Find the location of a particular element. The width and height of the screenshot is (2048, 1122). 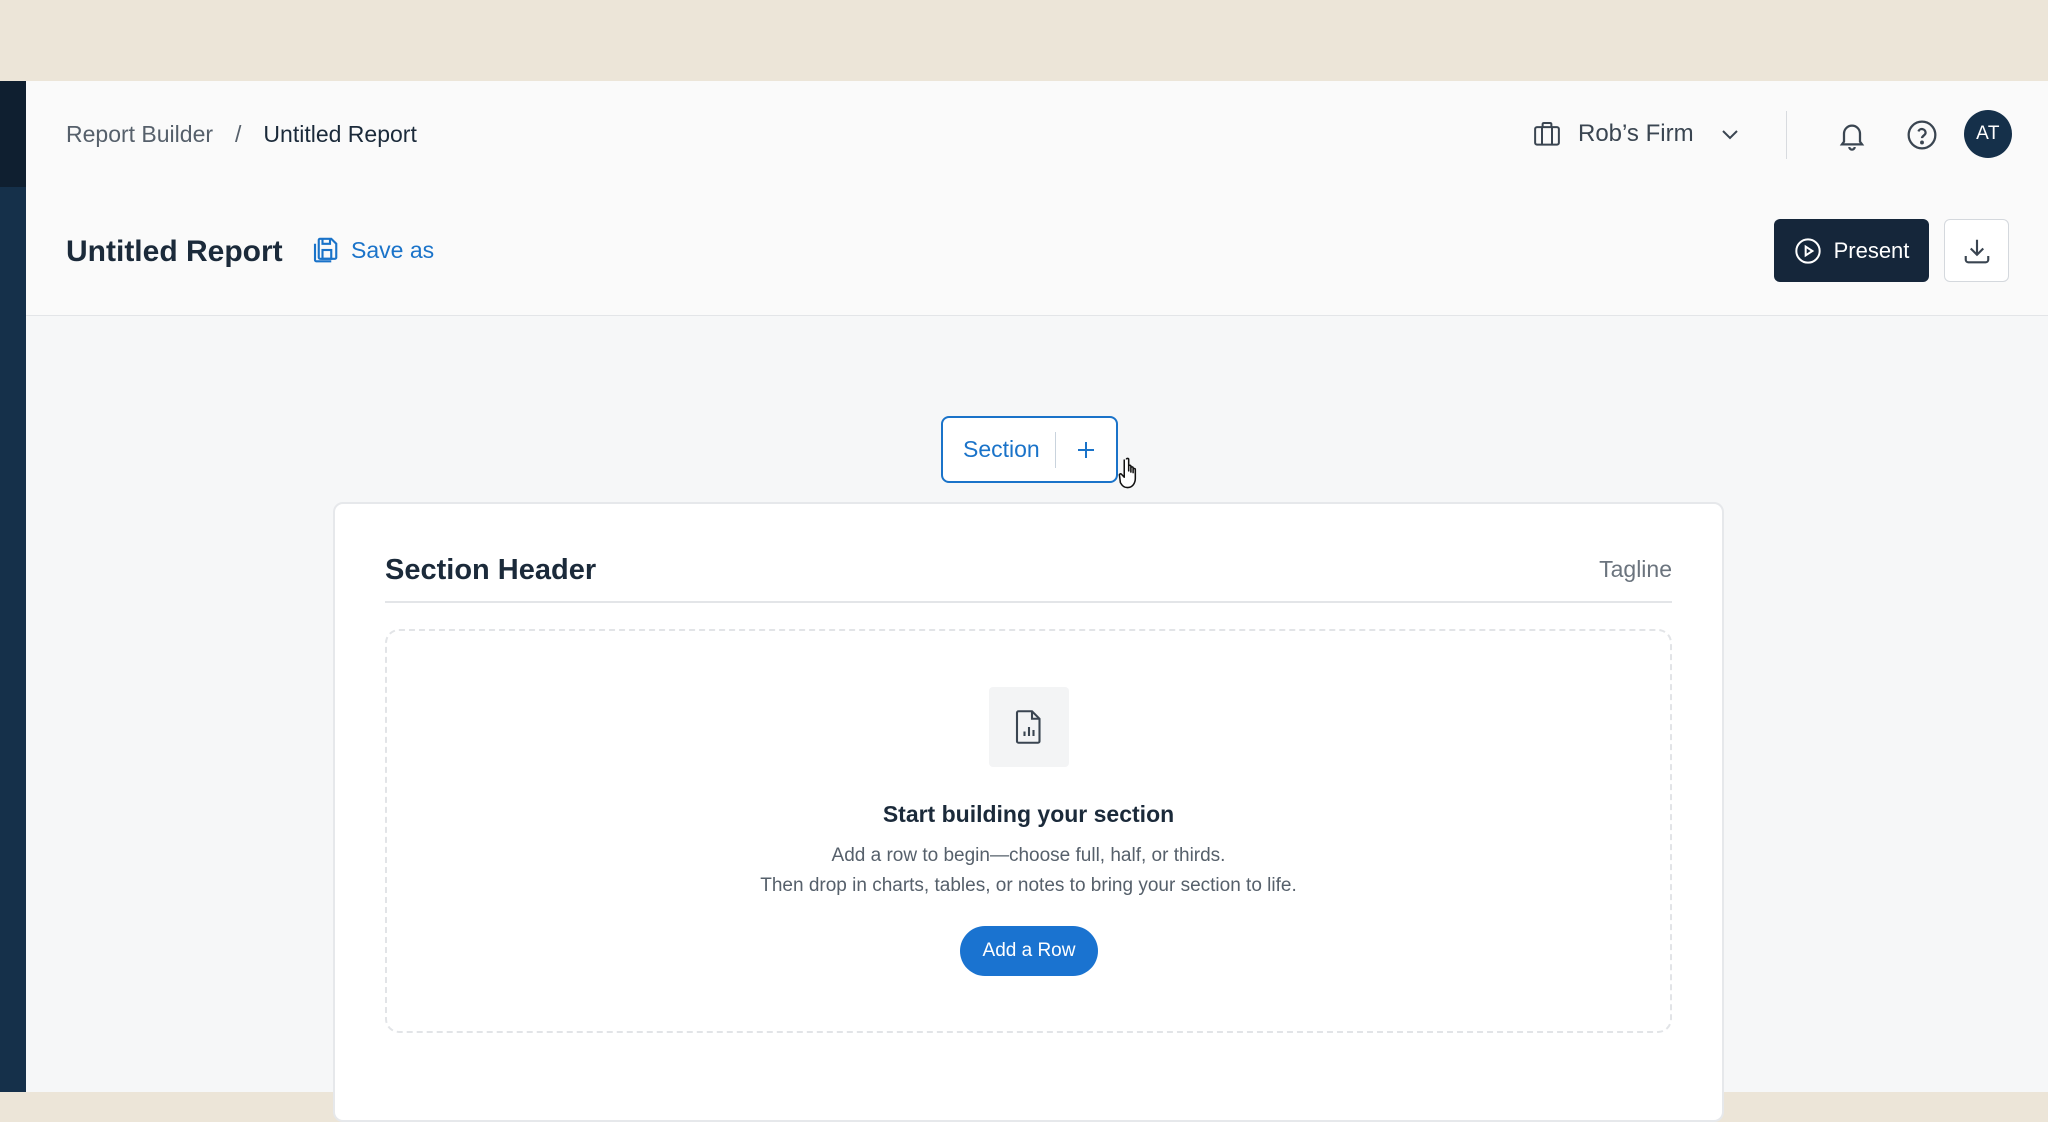

chevron-down-icon is located at coordinates (1729, 135).